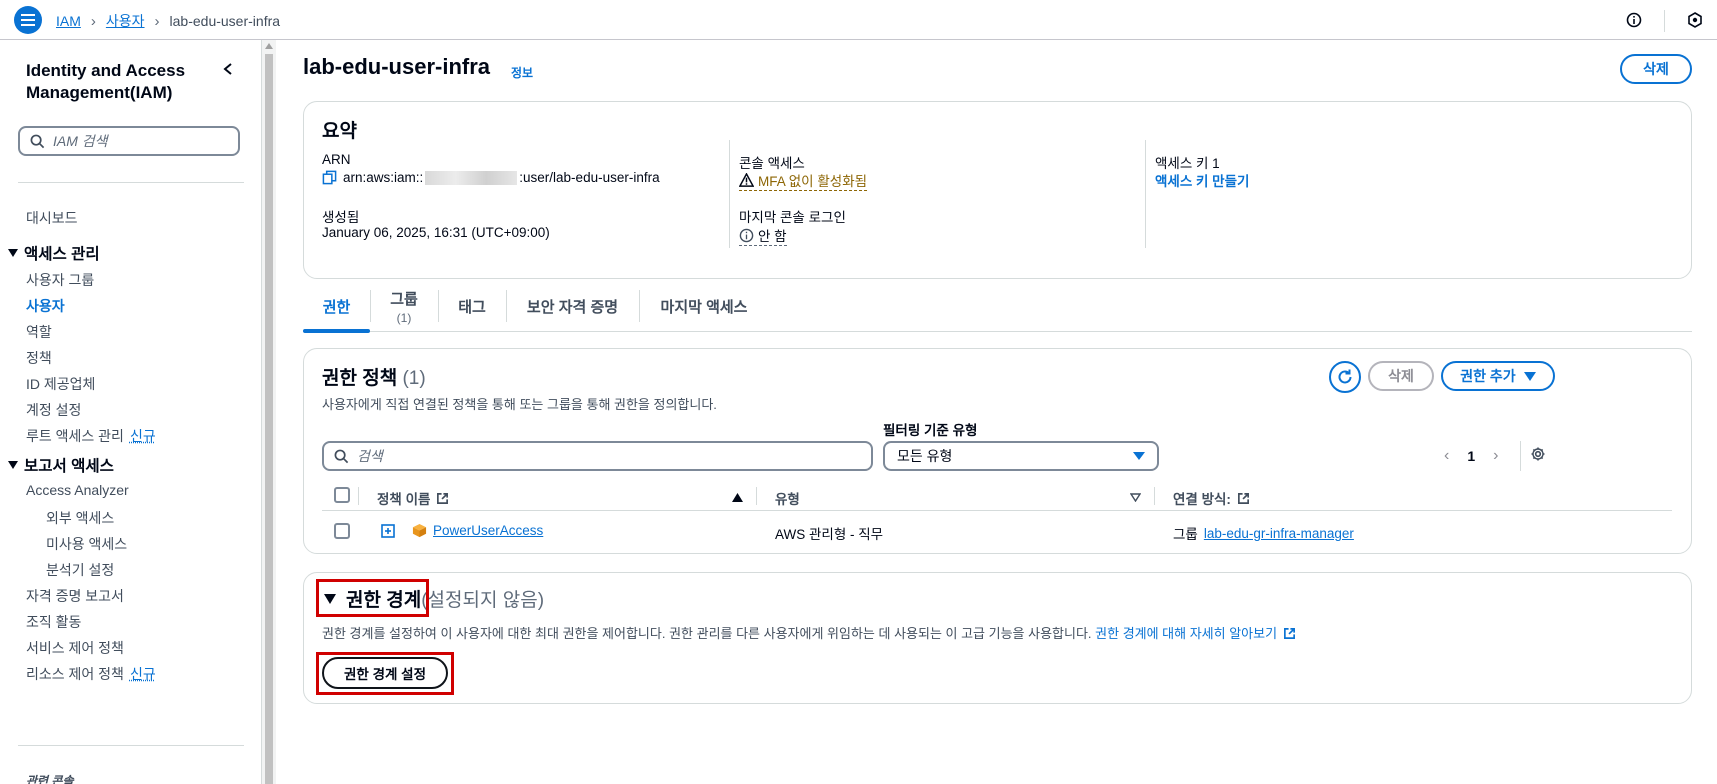  Describe the element at coordinates (737, 497) in the screenshot. I see `sort-ascending-icon` at that location.